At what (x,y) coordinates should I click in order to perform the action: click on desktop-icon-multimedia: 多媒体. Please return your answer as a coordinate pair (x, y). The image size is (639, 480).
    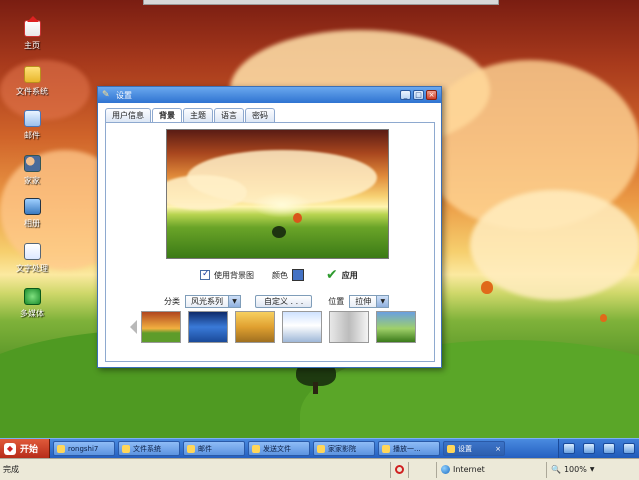
    Looking at the image, I should click on (32, 303).